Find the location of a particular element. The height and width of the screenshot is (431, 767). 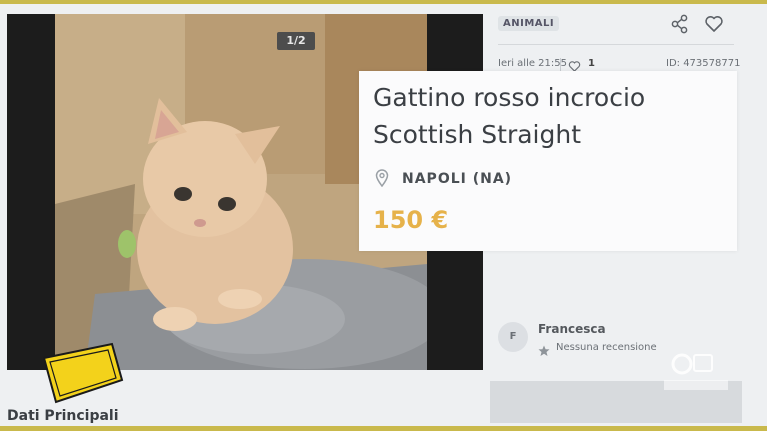

review-status: Nessuna recensione is located at coordinates (606, 347).